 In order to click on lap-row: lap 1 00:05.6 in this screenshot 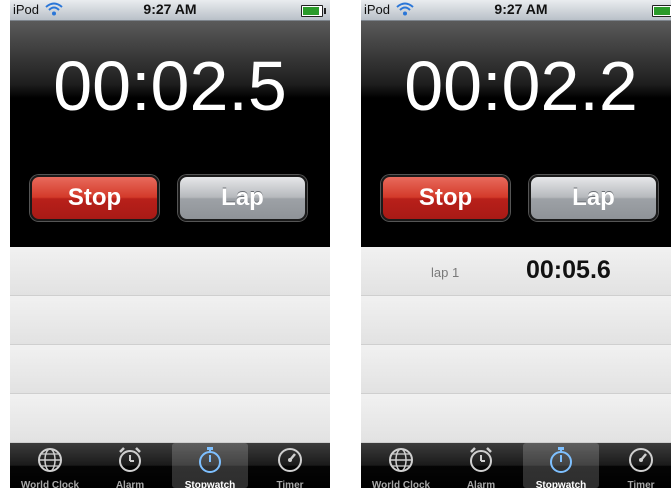, I will do `click(516, 271)`.